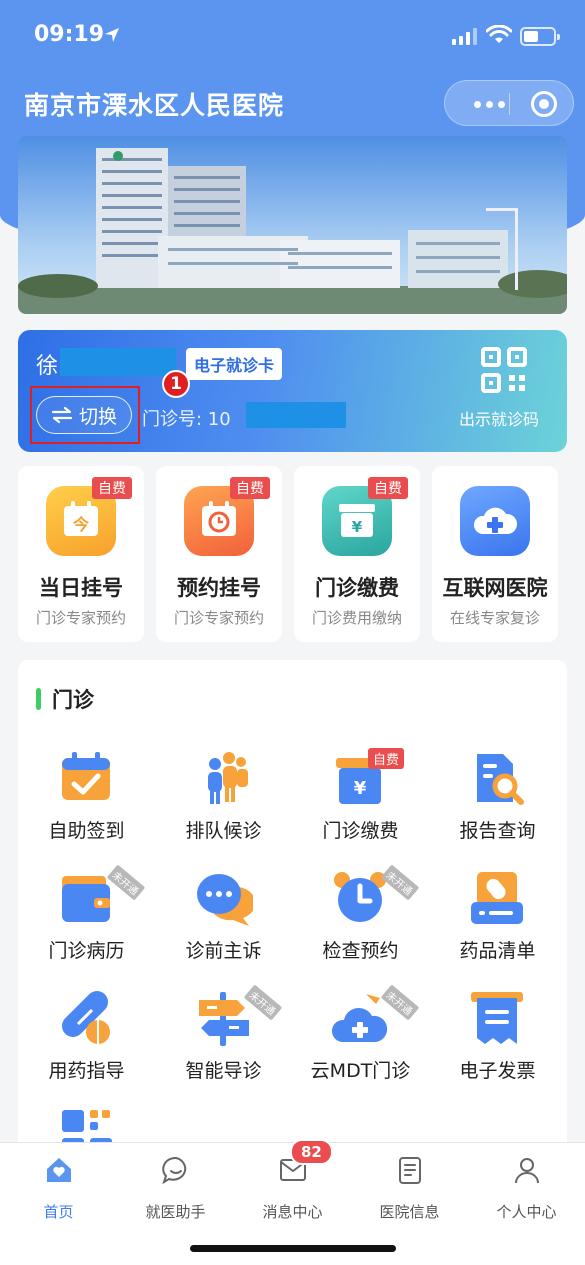 This screenshot has width=585, height=1265. Describe the element at coordinates (497, 1018) in the screenshot. I see `invoice-icon` at that location.